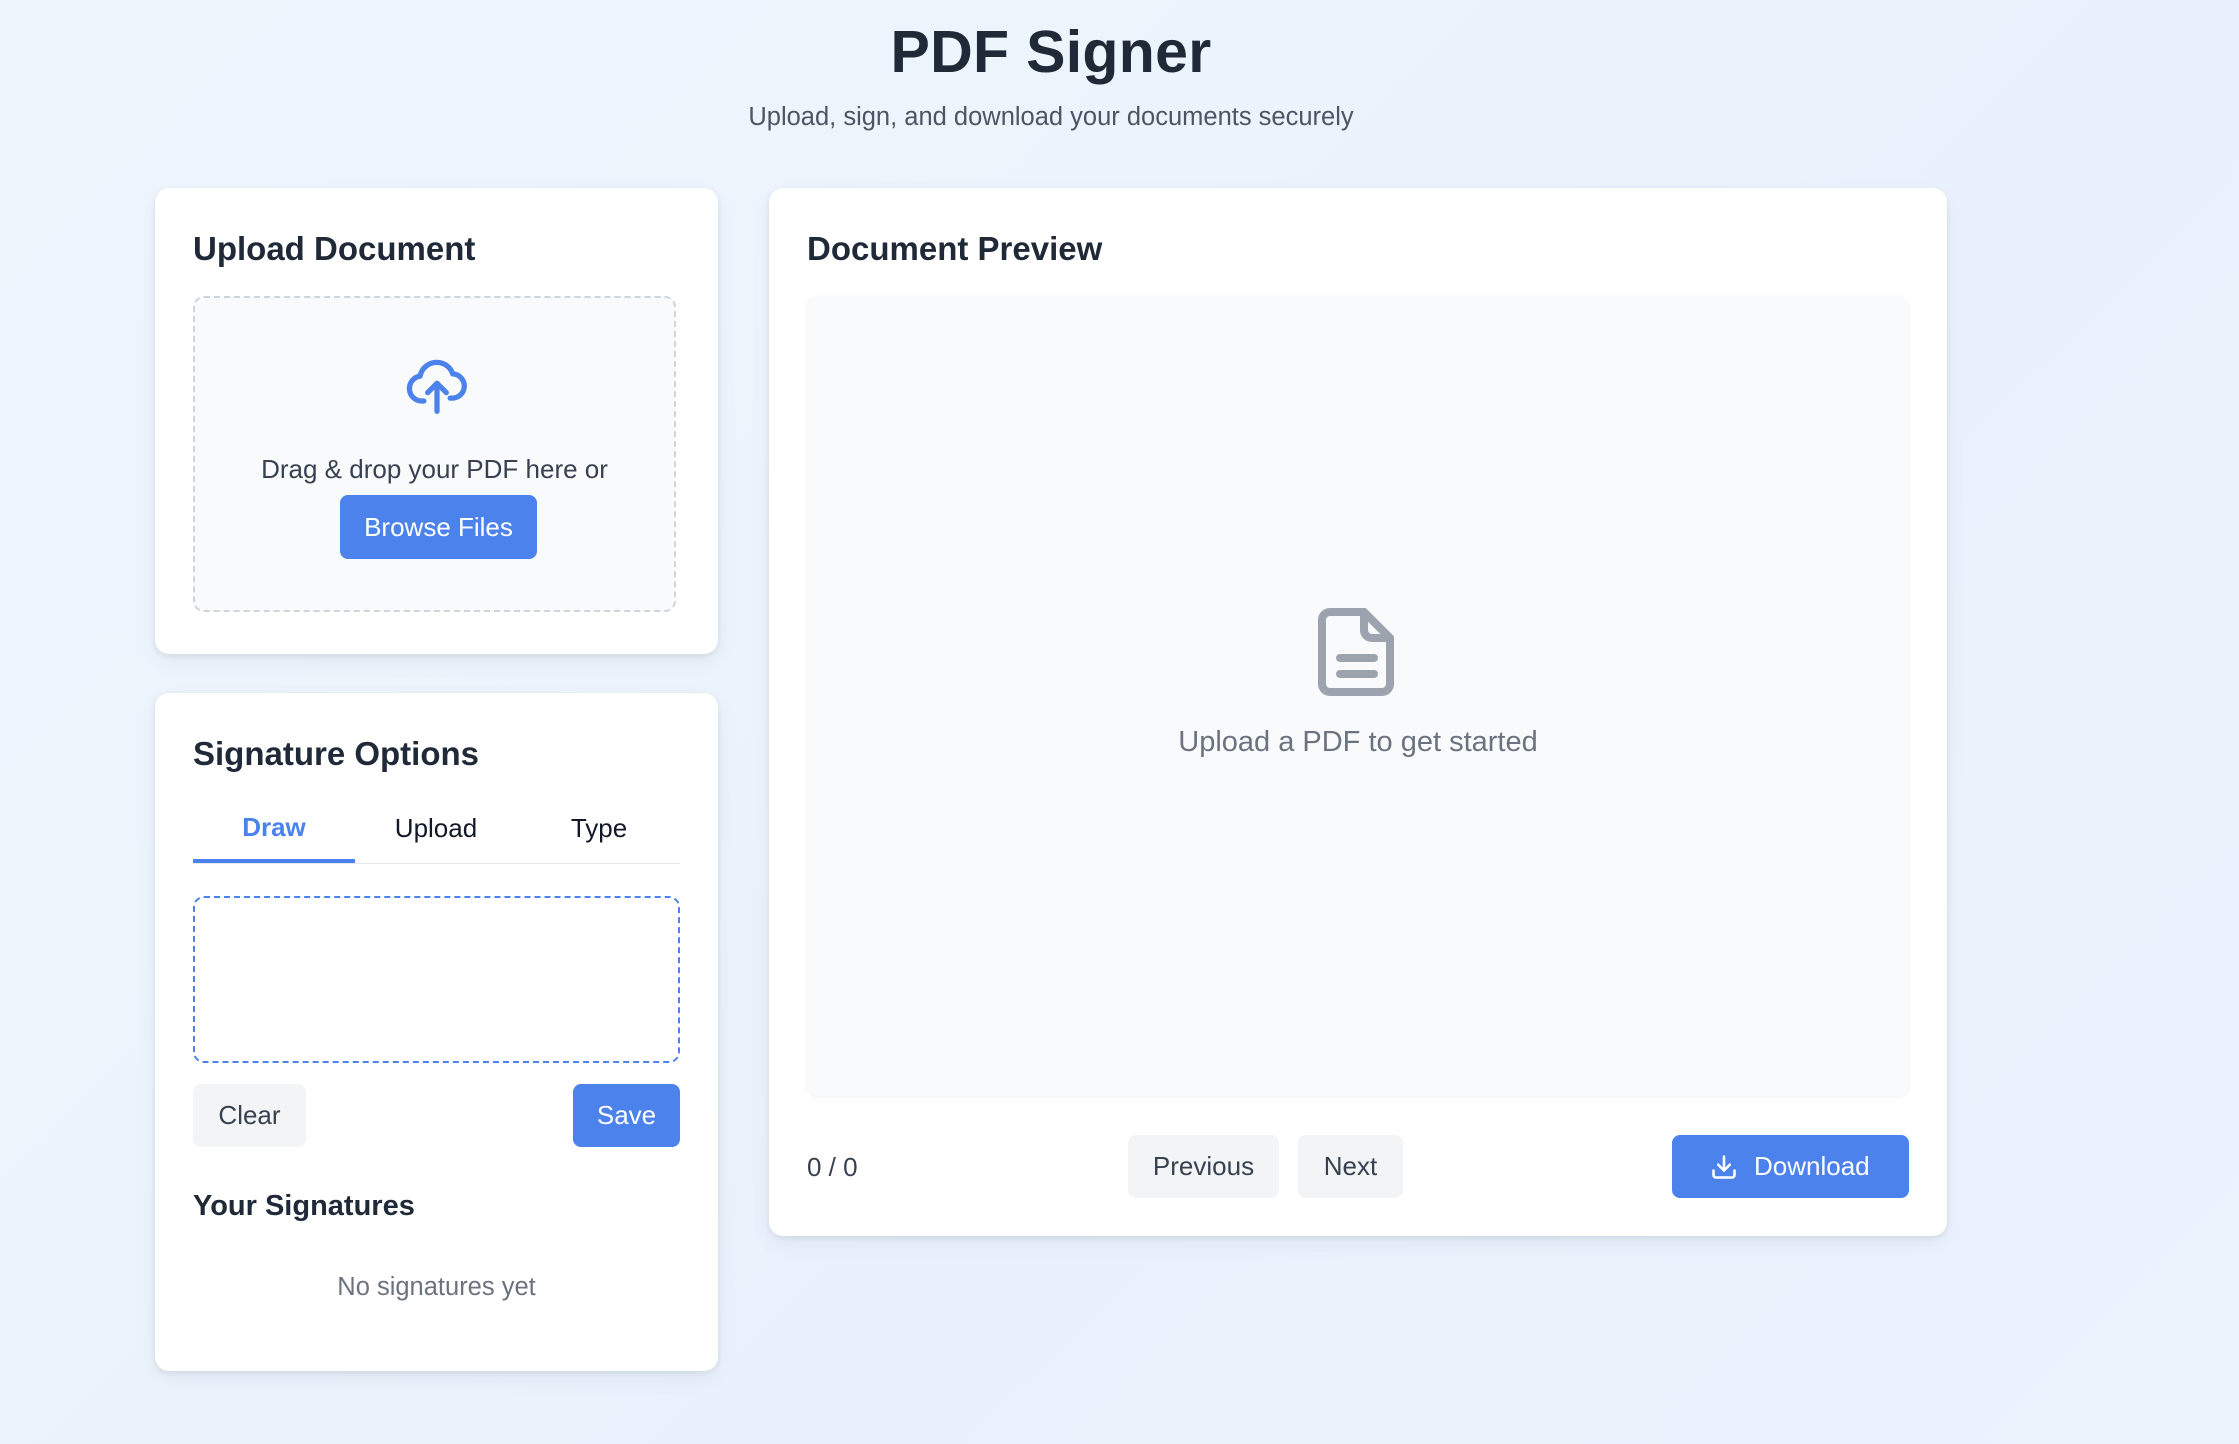 The image size is (2239, 1444). Describe the element at coordinates (1356, 652) in the screenshot. I see `document-icon` at that location.